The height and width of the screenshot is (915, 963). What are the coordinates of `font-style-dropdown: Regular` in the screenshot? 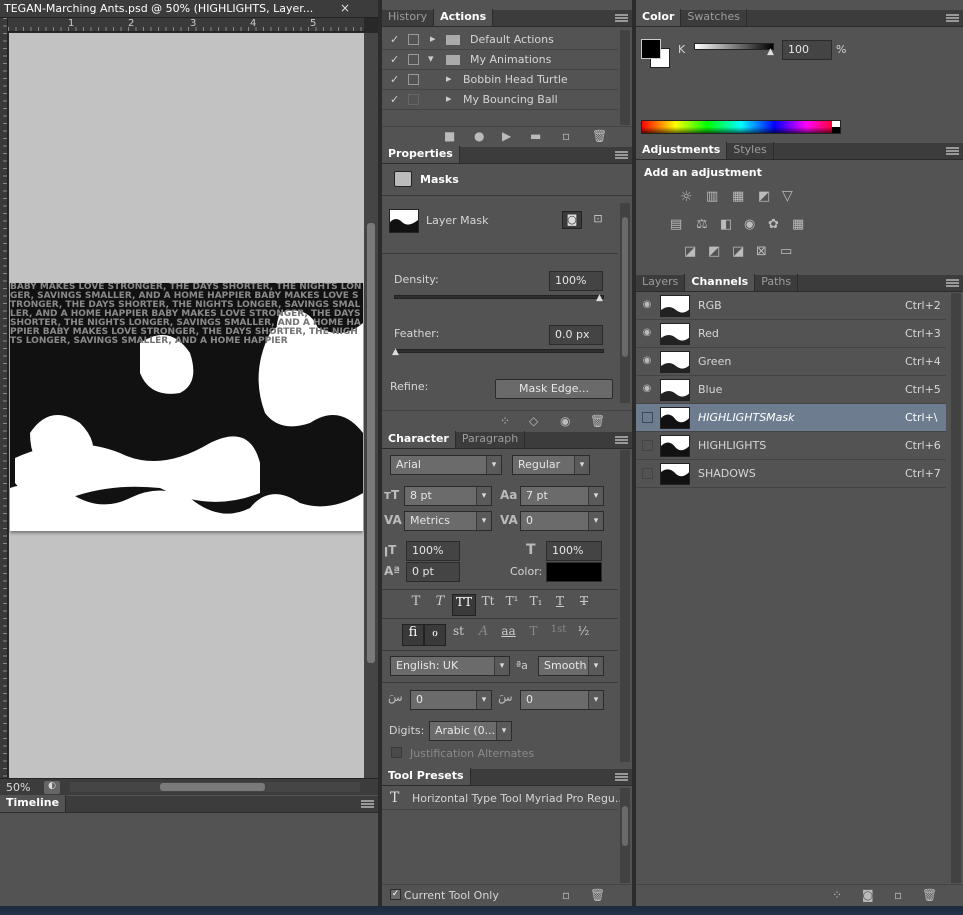 It's located at (551, 465).